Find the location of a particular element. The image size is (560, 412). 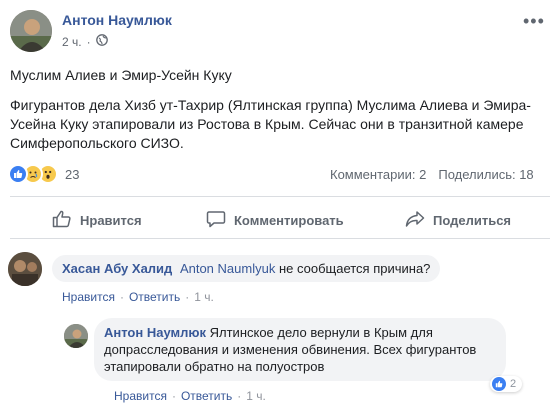

post-author-name: Антон Наумлюк is located at coordinates (117, 20).